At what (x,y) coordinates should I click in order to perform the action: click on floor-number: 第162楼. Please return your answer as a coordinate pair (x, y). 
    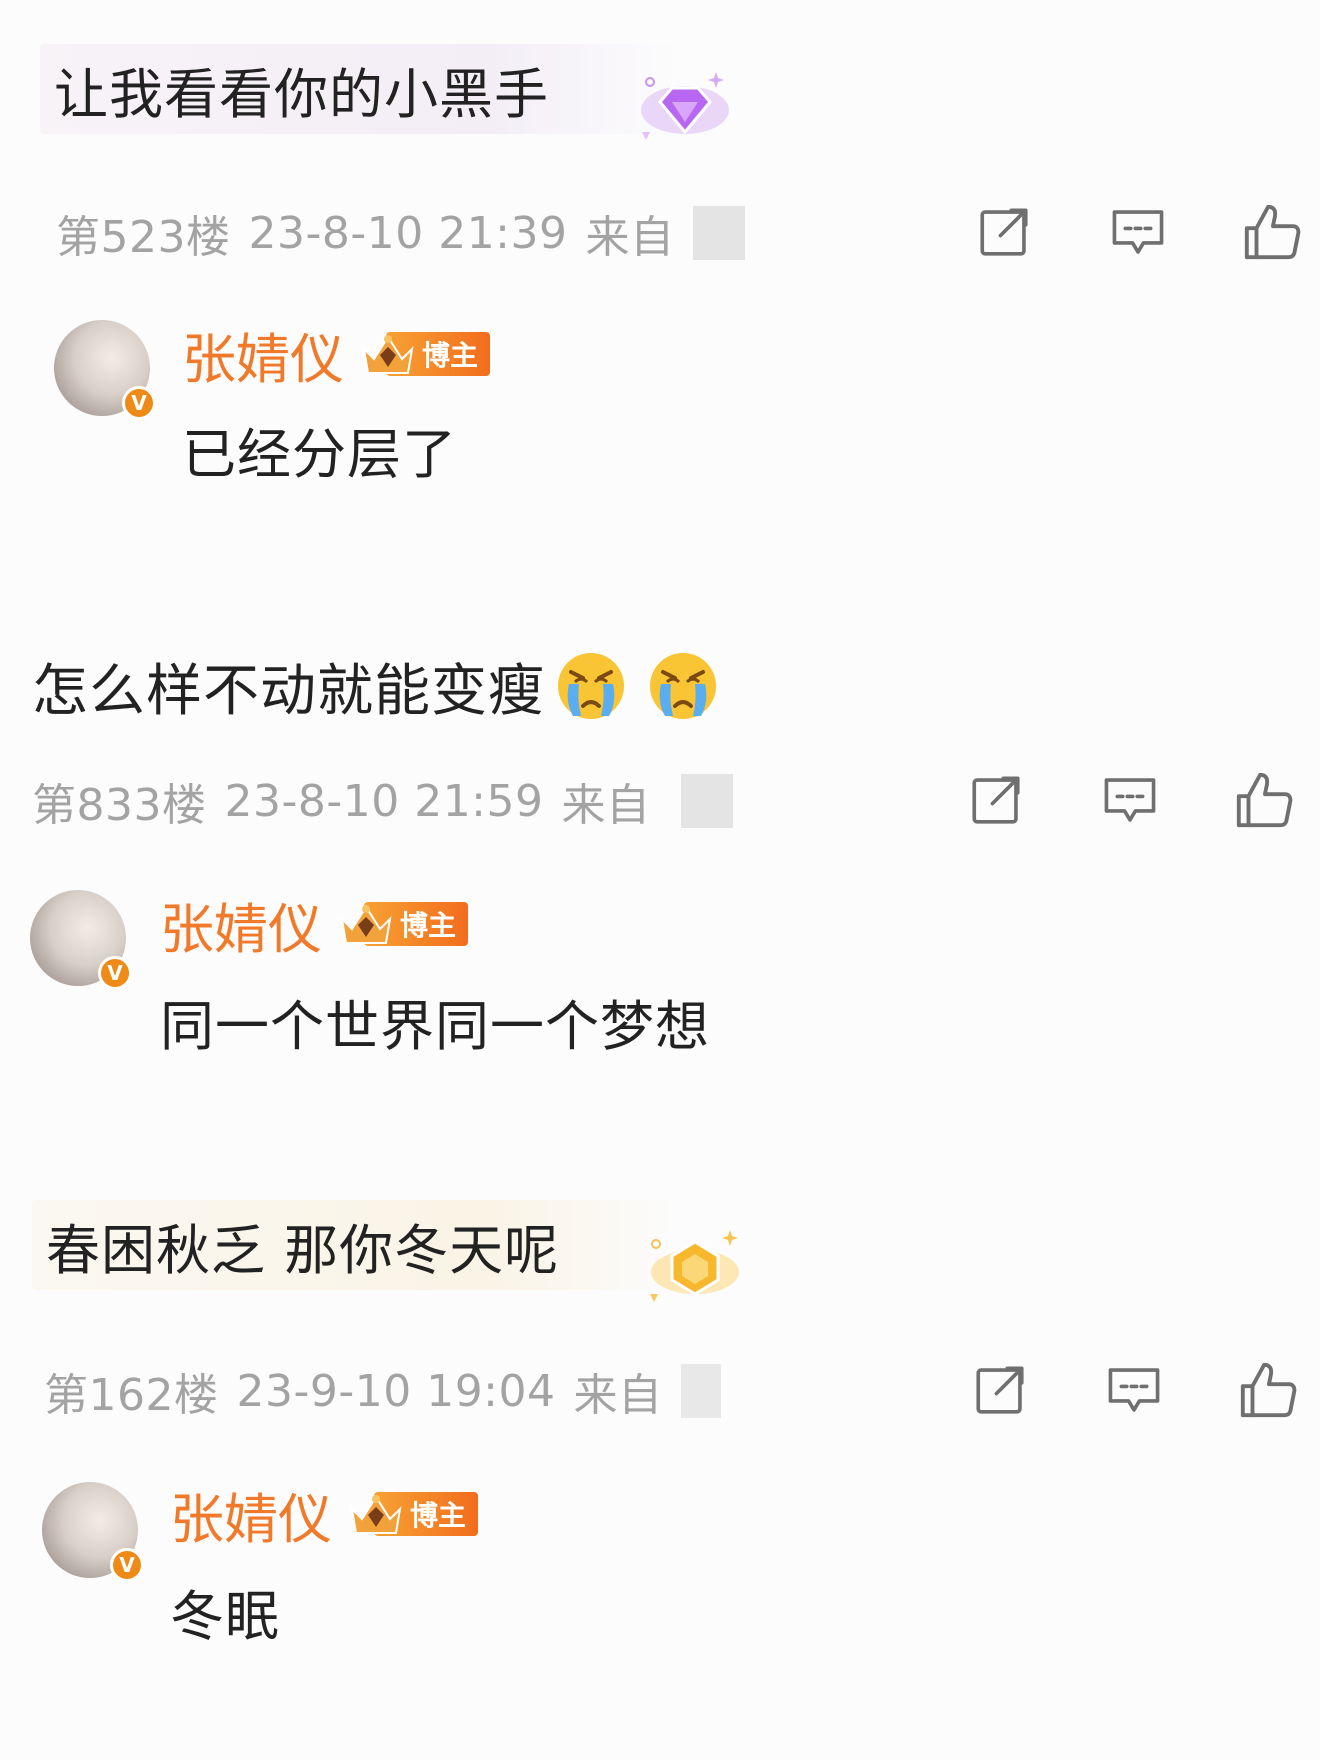
    Looking at the image, I should click on (131, 1395).